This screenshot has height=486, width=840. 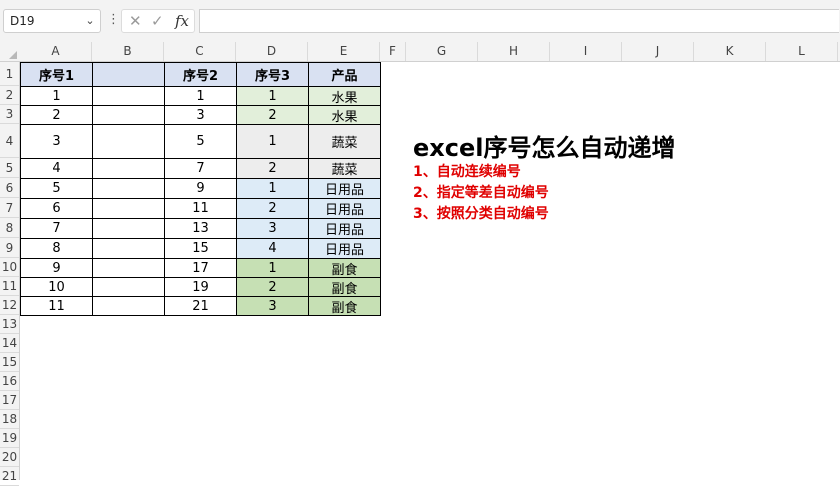 What do you see at coordinates (200, 74) in the screenshot?
I see `table-header-cell: 序号2` at bounding box center [200, 74].